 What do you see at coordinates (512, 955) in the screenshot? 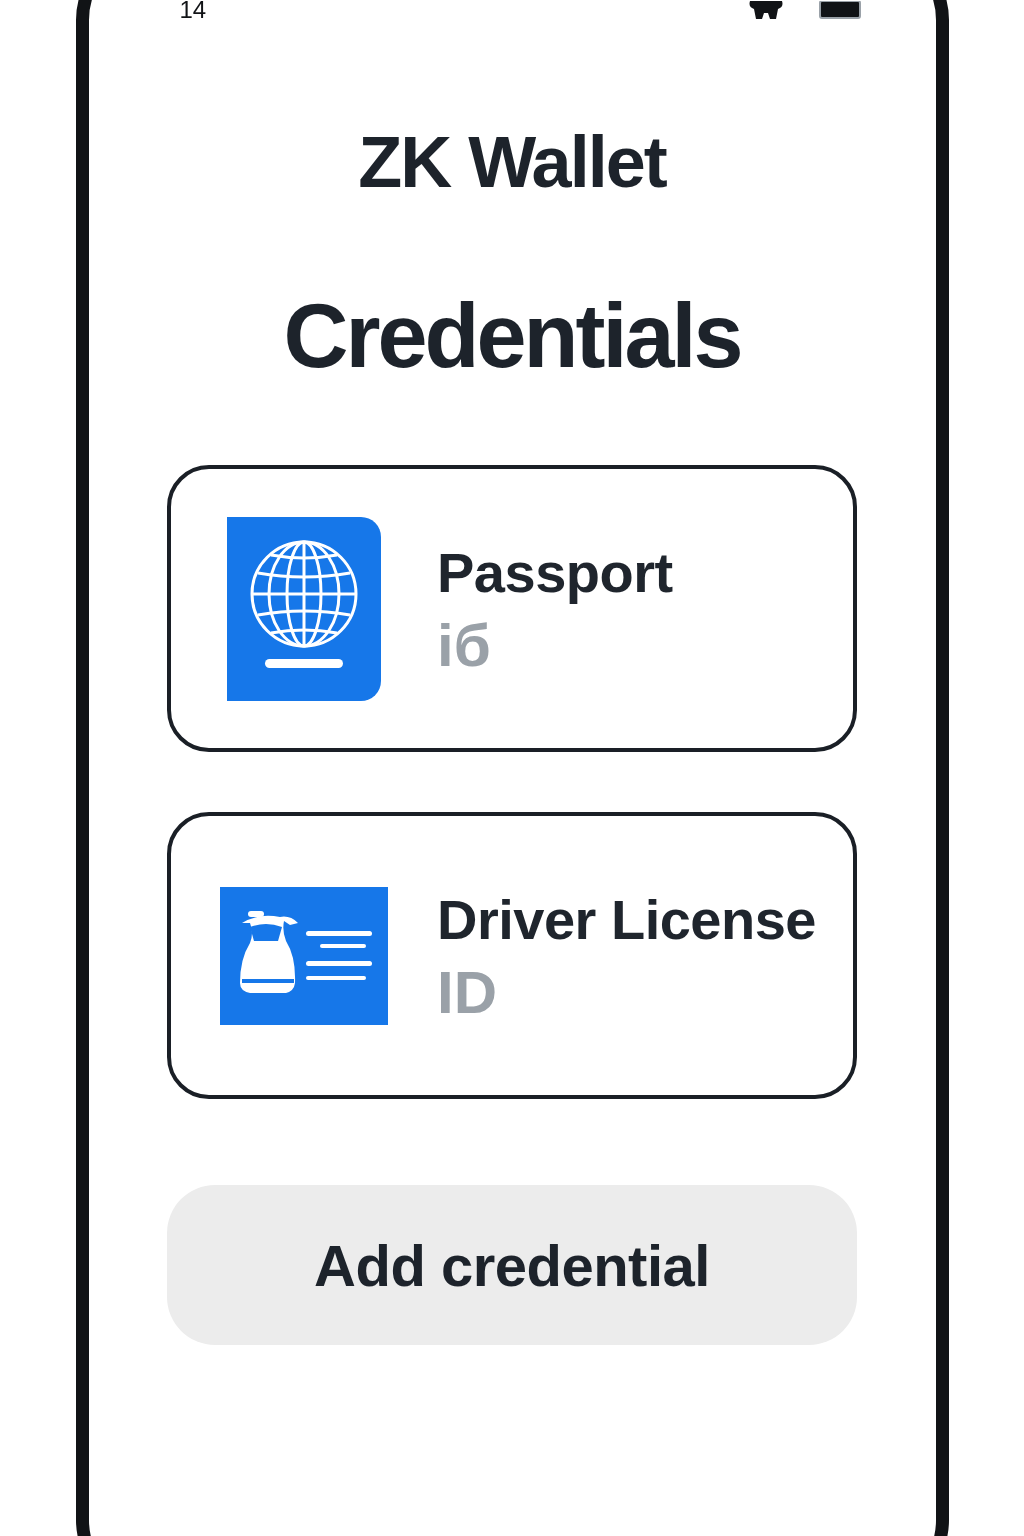
I see `credential-card: Driver License ID` at bounding box center [512, 955].